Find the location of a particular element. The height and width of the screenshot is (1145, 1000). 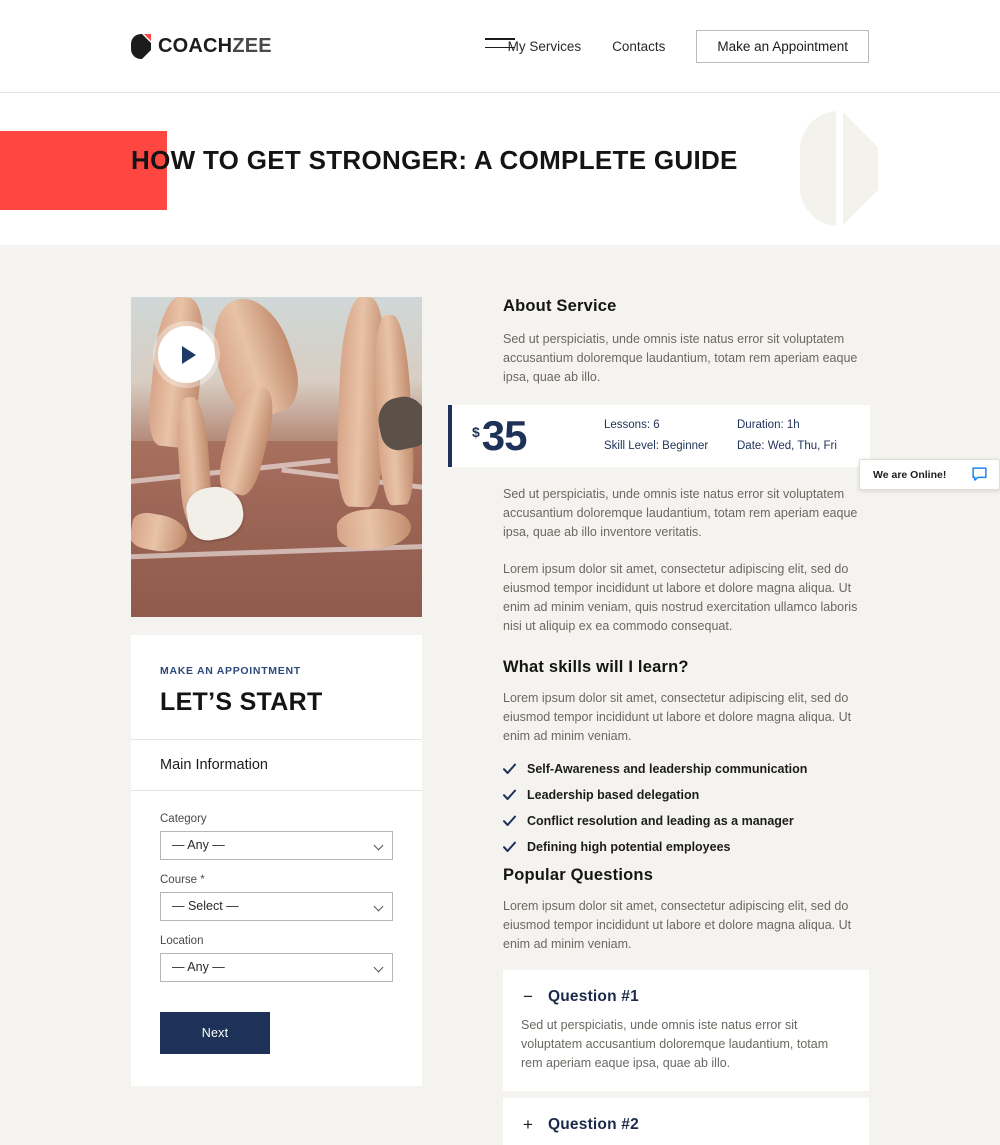

category-select: — Any — is located at coordinates (276, 845).